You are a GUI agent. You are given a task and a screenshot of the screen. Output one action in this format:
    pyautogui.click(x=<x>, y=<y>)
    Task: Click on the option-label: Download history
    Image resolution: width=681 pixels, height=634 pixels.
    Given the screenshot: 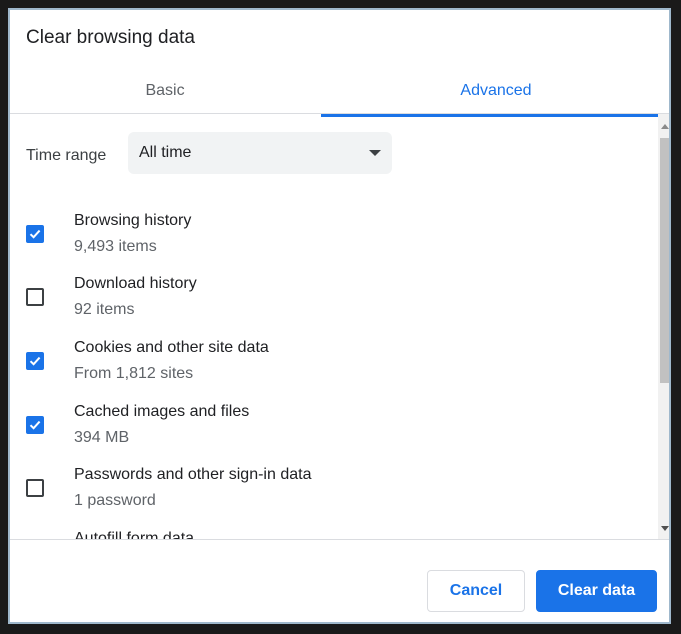 What is the action you would take?
    pyautogui.click(x=135, y=283)
    